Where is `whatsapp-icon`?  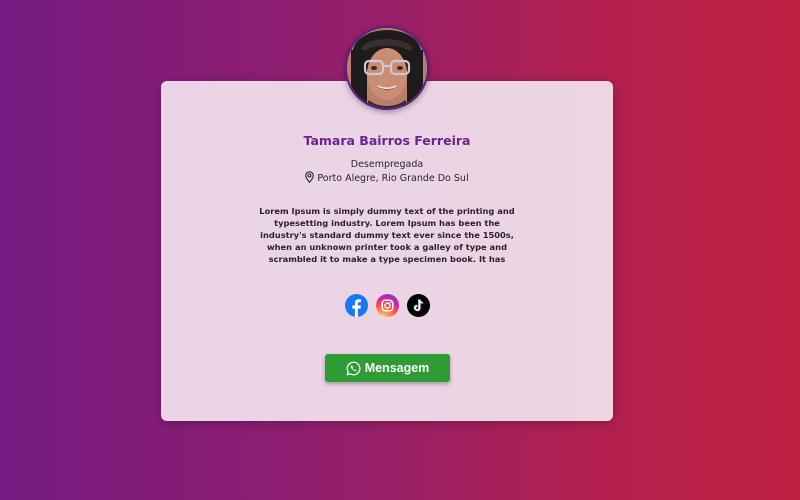
whatsapp-icon is located at coordinates (353, 368).